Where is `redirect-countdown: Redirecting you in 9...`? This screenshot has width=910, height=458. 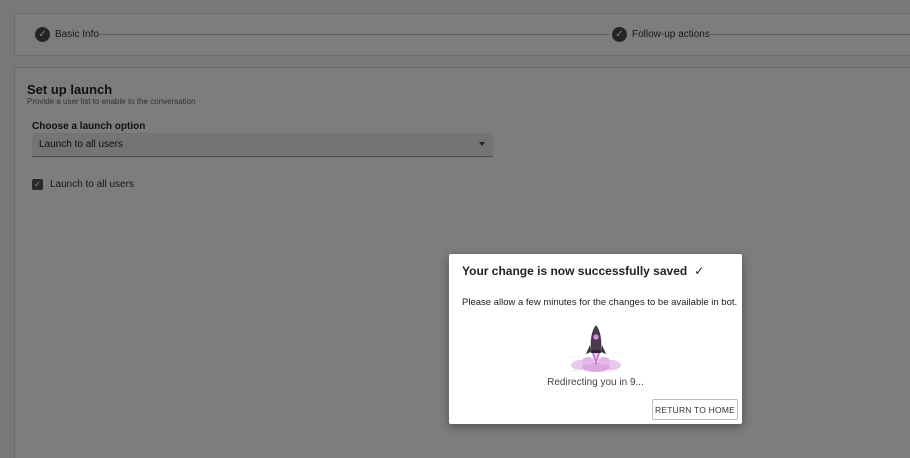 redirect-countdown: Redirecting you in 9... is located at coordinates (595, 382).